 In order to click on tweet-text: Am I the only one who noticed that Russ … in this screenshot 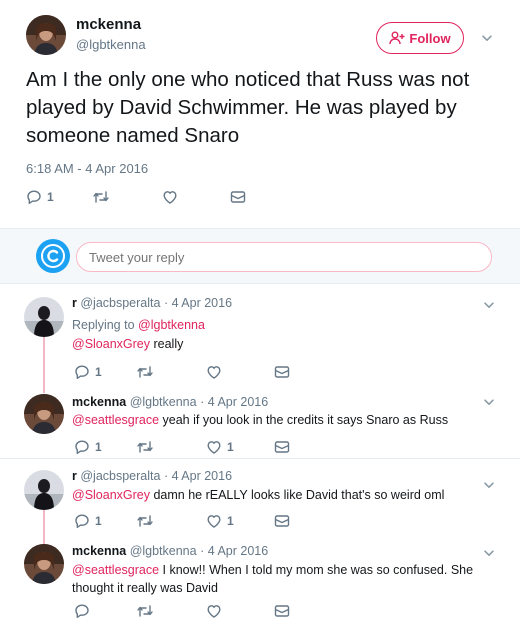, I will do `click(248, 107)`.